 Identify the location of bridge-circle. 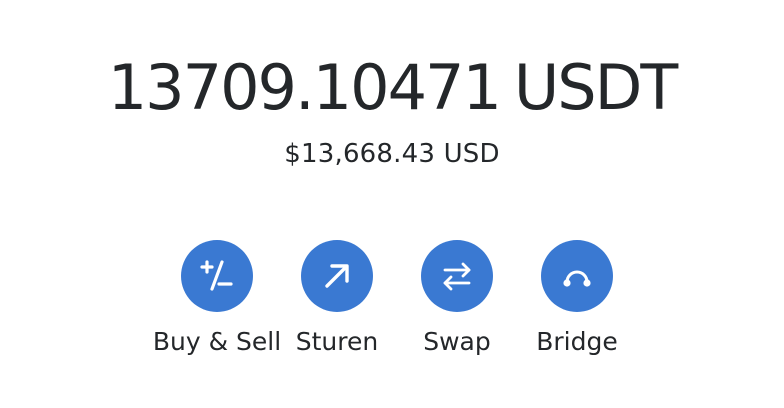
(577, 276).